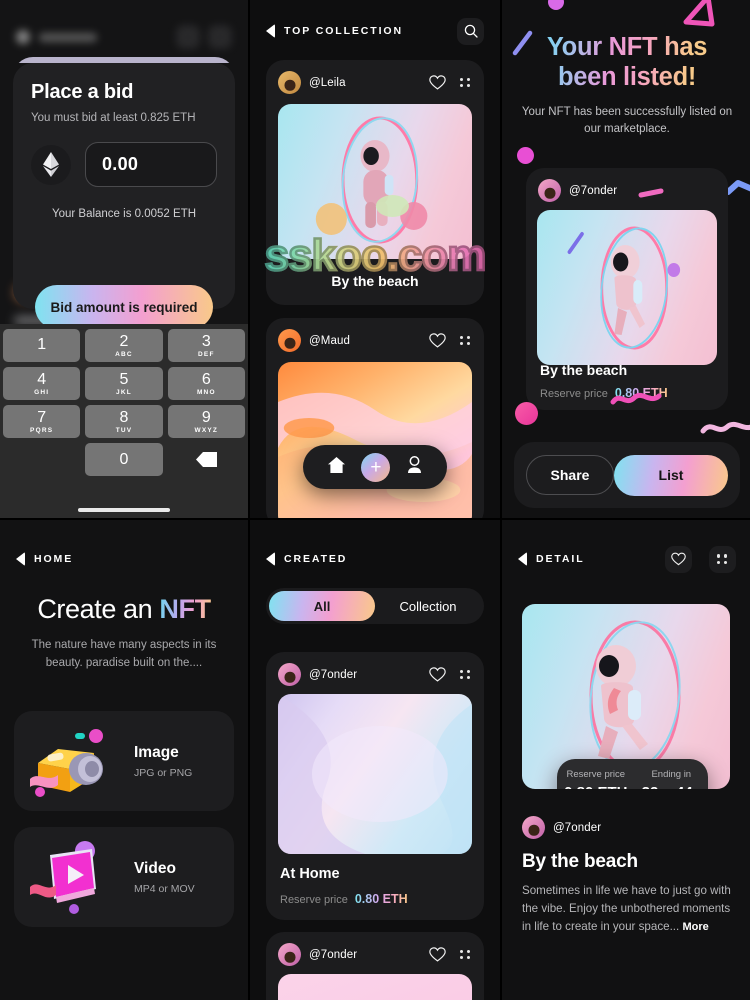 Image resolution: width=750 pixels, height=1000 pixels. I want to click on listed-title: Your NFT has been listed!, so click(627, 62).